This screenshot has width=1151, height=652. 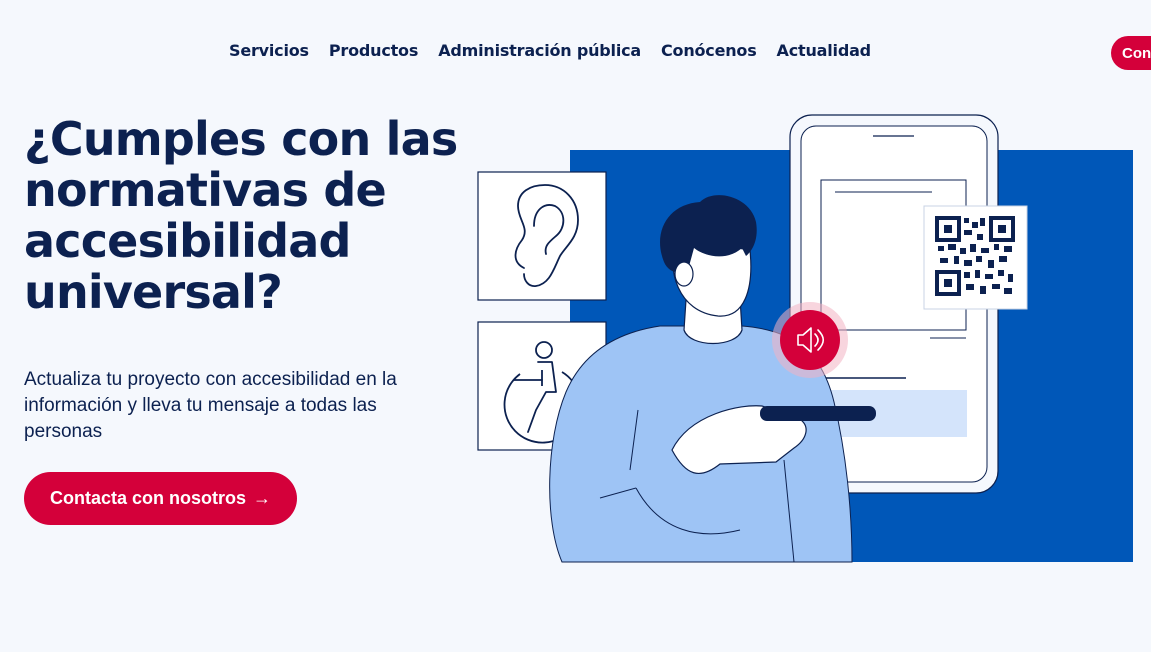 I want to click on nav-item-productos: Productos, so click(x=374, y=50).